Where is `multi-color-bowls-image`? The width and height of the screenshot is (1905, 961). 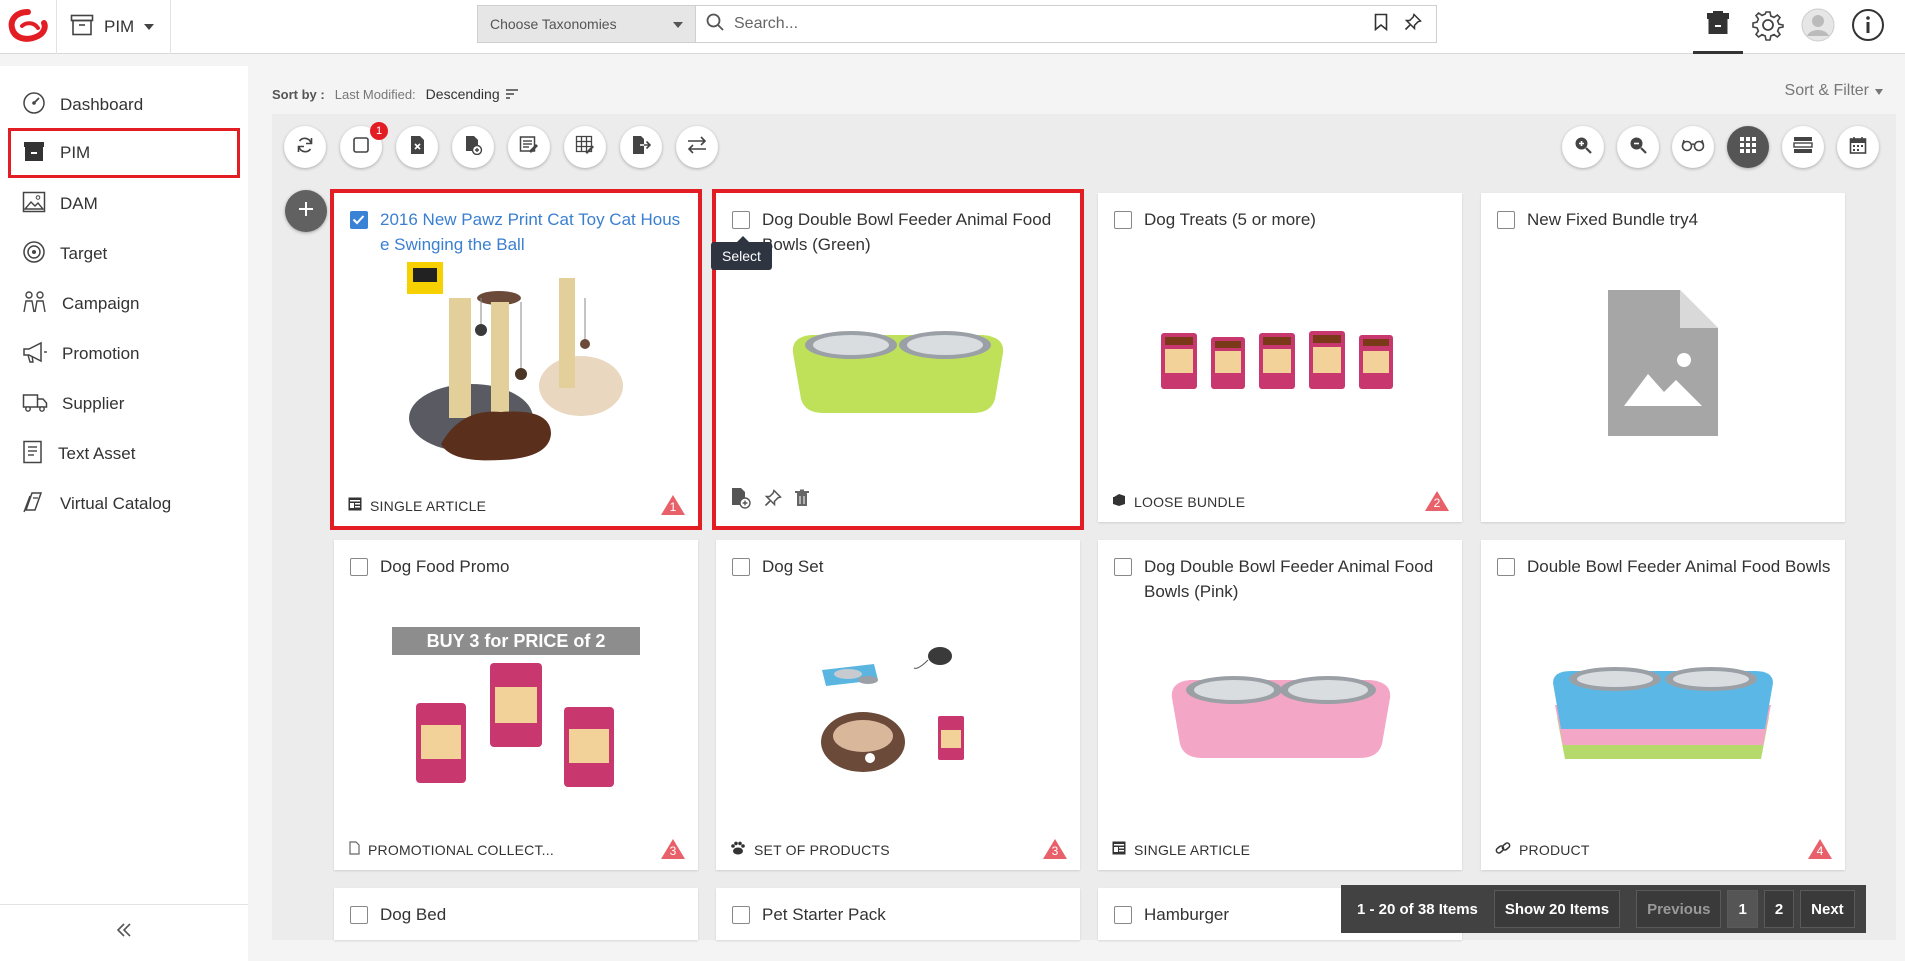
multi-color-bowls-image is located at coordinates (1663, 710).